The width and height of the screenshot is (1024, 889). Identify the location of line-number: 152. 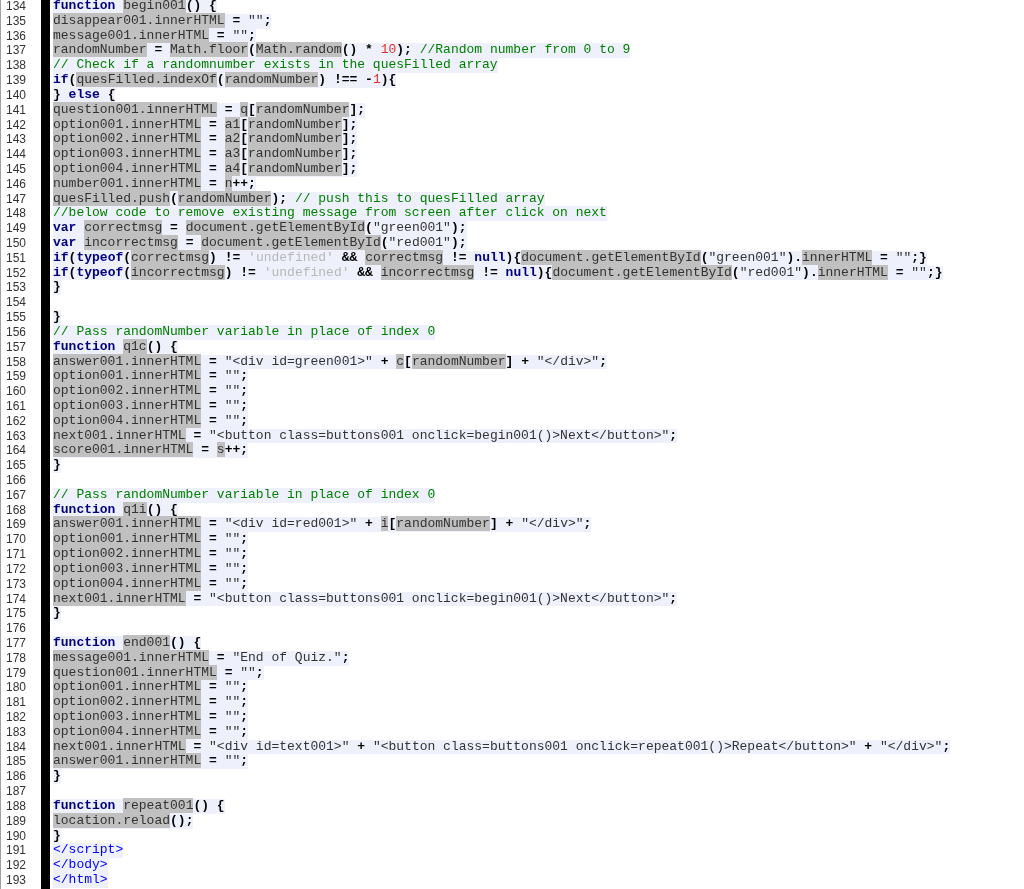
(16, 273).